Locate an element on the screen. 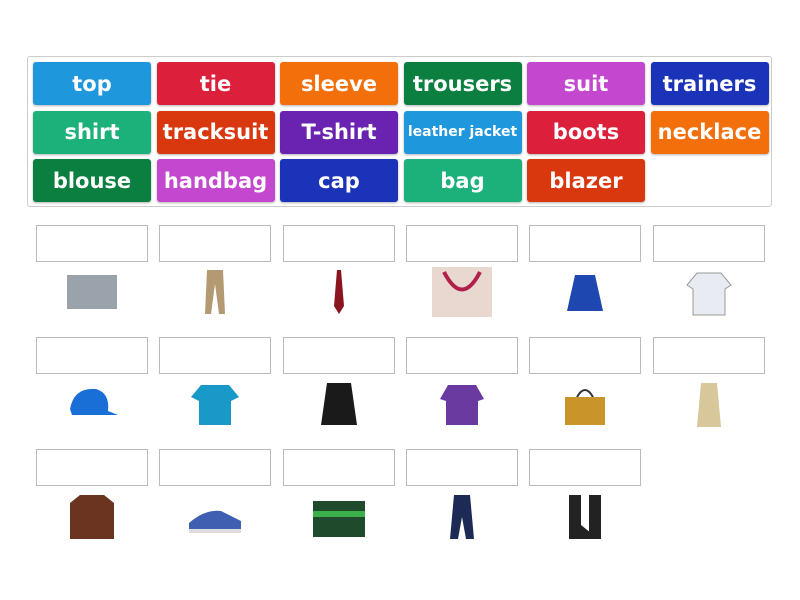 Image resolution: width=800 pixels, height=600 pixels. word-tile-blazer: blazer is located at coordinates (586, 180).